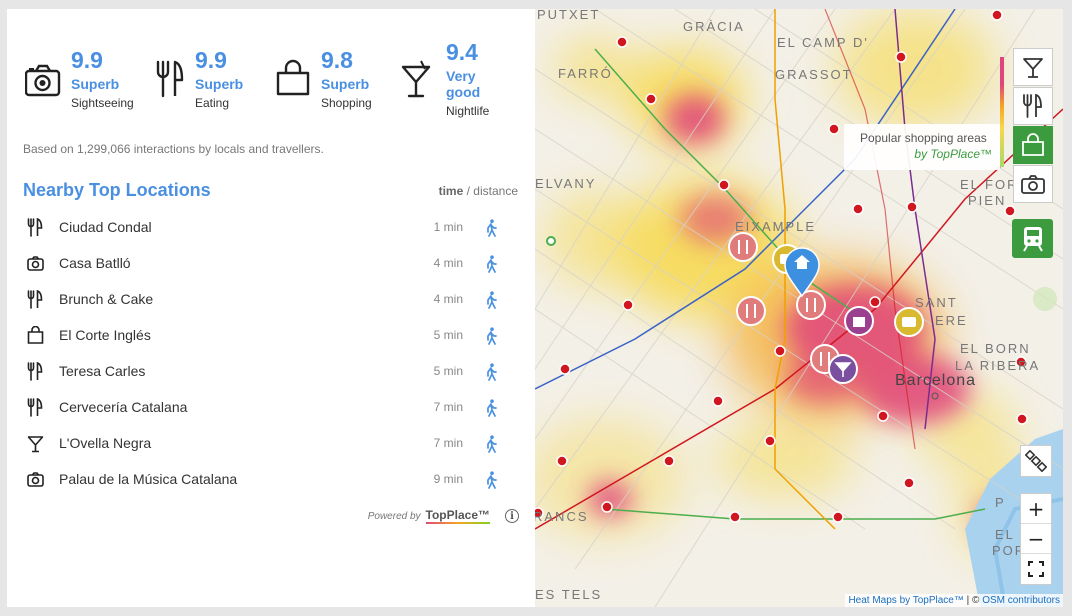 The image size is (1072, 616). I want to click on layer-tooltip: Popular shopping areas by TopPlace™, so click(922, 147).